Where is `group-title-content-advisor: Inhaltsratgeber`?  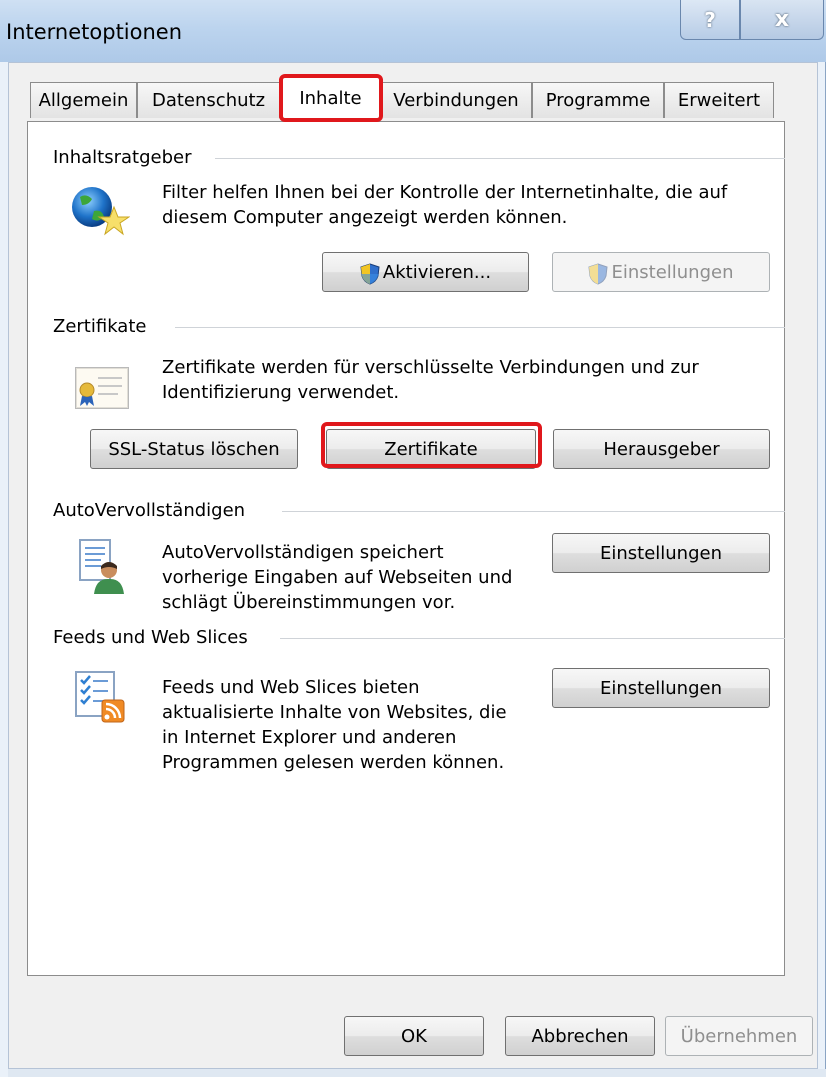 group-title-content-advisor: Inhaltsratgeber is located at coordinates (127, 157).